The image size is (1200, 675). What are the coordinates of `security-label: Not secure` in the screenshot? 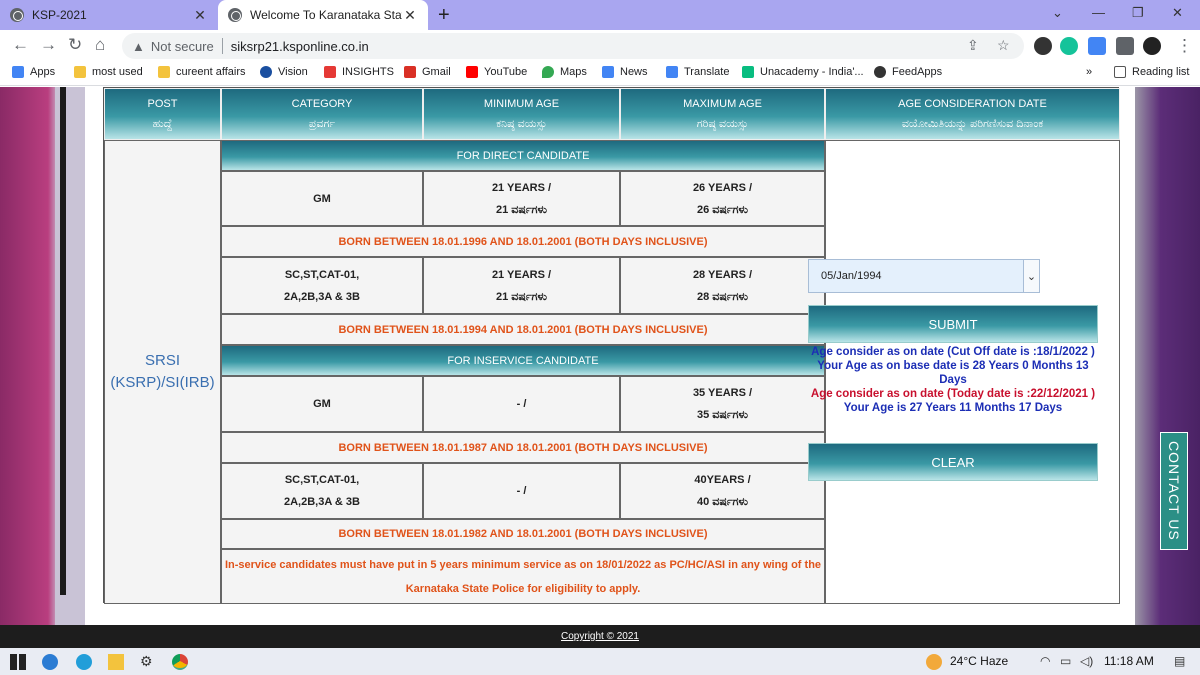 It's located at (182, 46).